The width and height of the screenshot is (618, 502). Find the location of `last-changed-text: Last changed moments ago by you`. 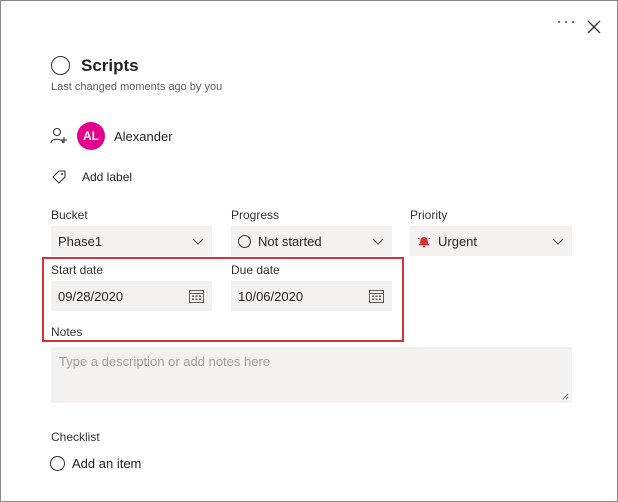

last-changed-text: Last changed moments ago by you is located at coordinates (137, 87).